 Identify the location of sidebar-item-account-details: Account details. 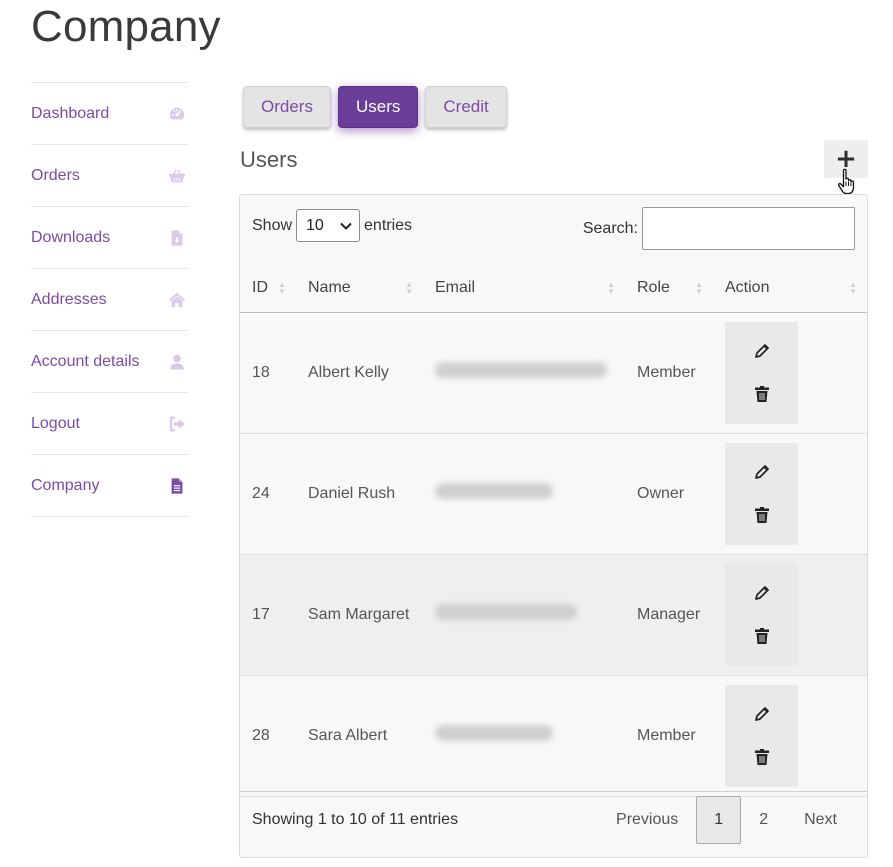
(109, 362).